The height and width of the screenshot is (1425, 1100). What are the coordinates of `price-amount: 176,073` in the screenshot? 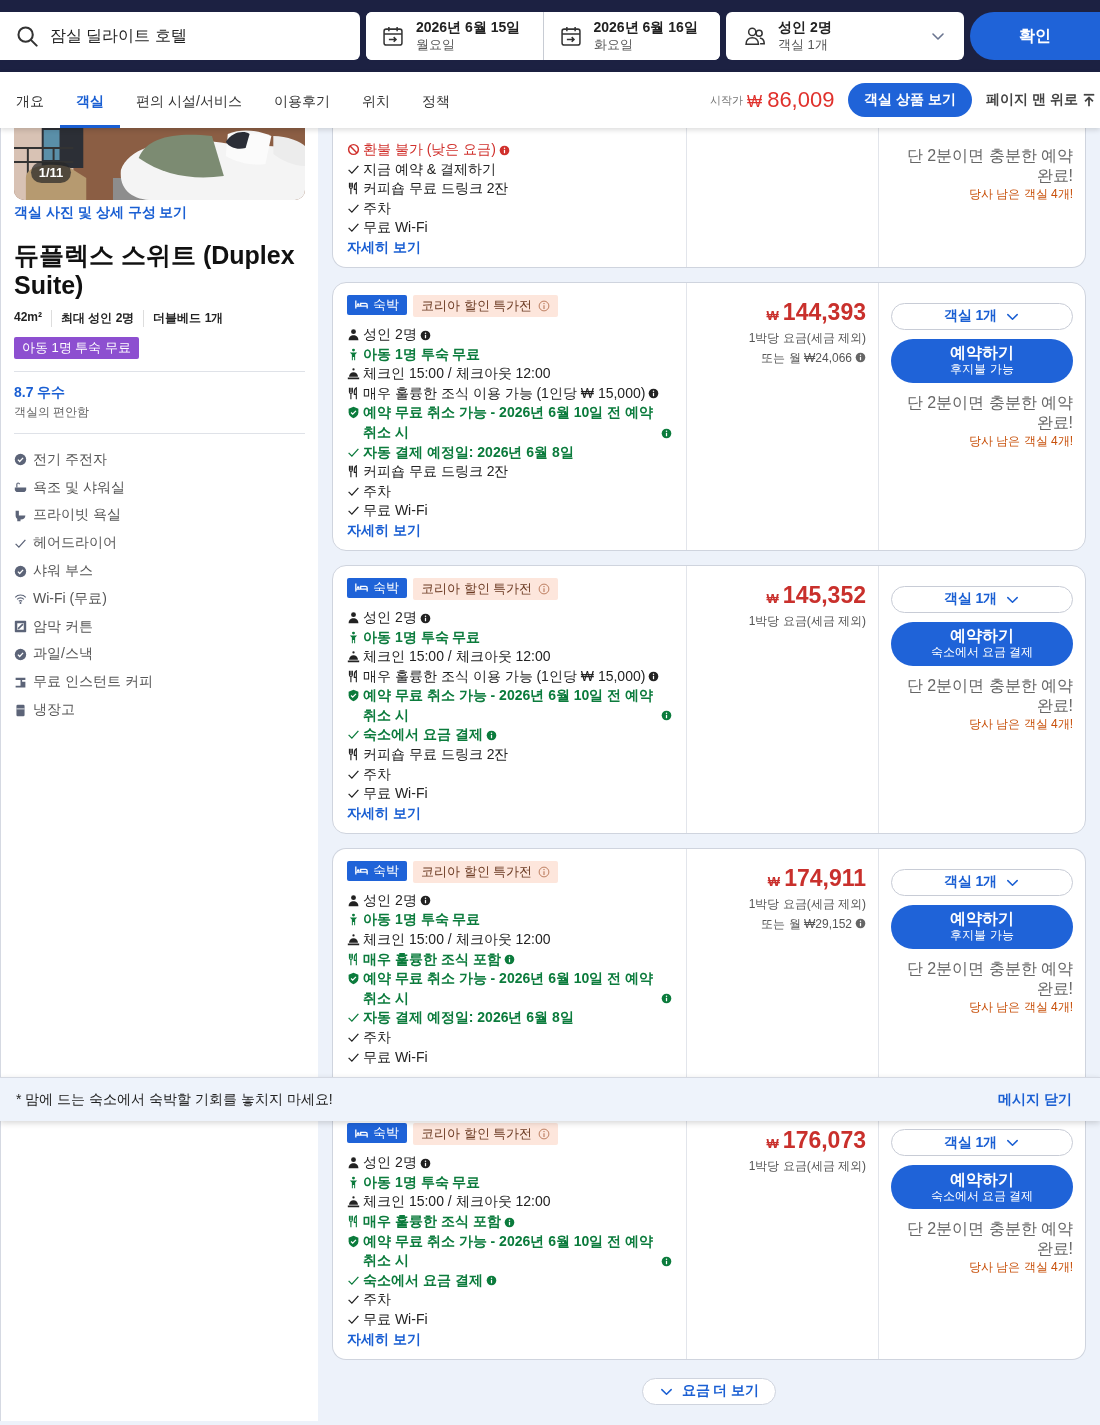 It's located at (824, 1141).